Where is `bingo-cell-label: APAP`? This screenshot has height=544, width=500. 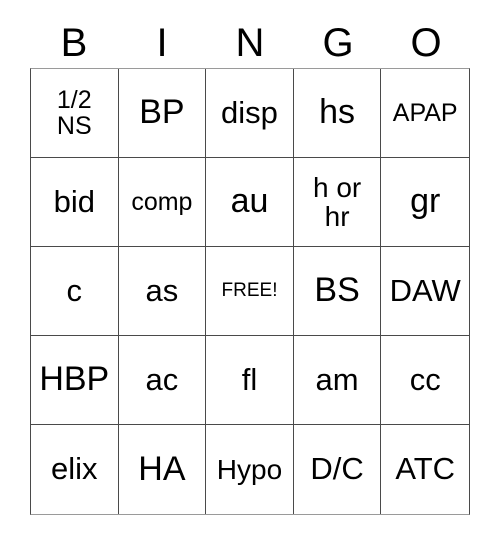
bingo-cell-label: APAP is located at coordinates (425, 112).